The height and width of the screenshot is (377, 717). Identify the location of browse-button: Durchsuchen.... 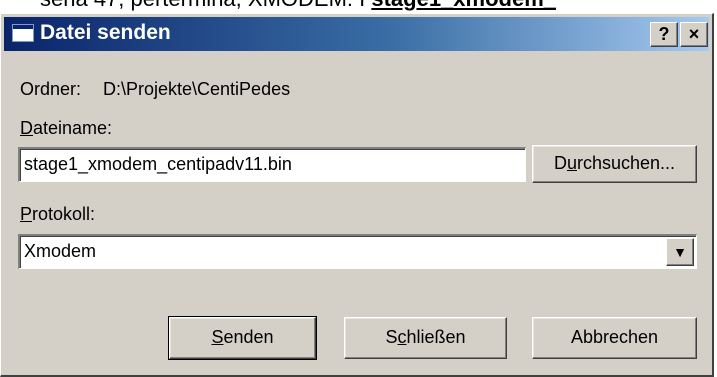
(614, 164).